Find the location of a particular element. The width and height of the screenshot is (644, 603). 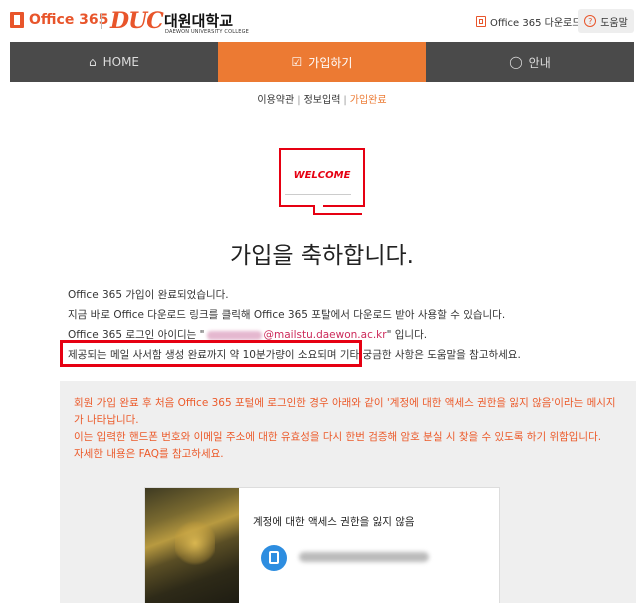

office-download-link: Office 365 다운로드 is located at coordinates (528, 21).